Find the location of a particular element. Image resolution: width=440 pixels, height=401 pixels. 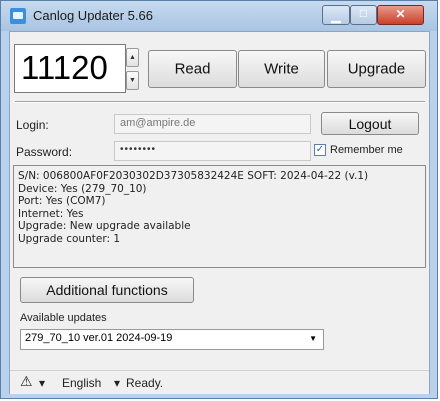

additional-functions-button: Additional functions is located at coordinates (107, 290).